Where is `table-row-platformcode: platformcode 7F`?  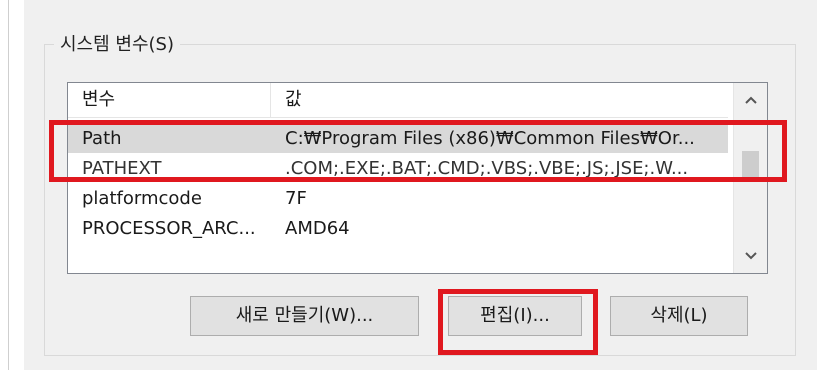
table-row-platformcode: platformcode 7F is located at coordinates (398, 198).